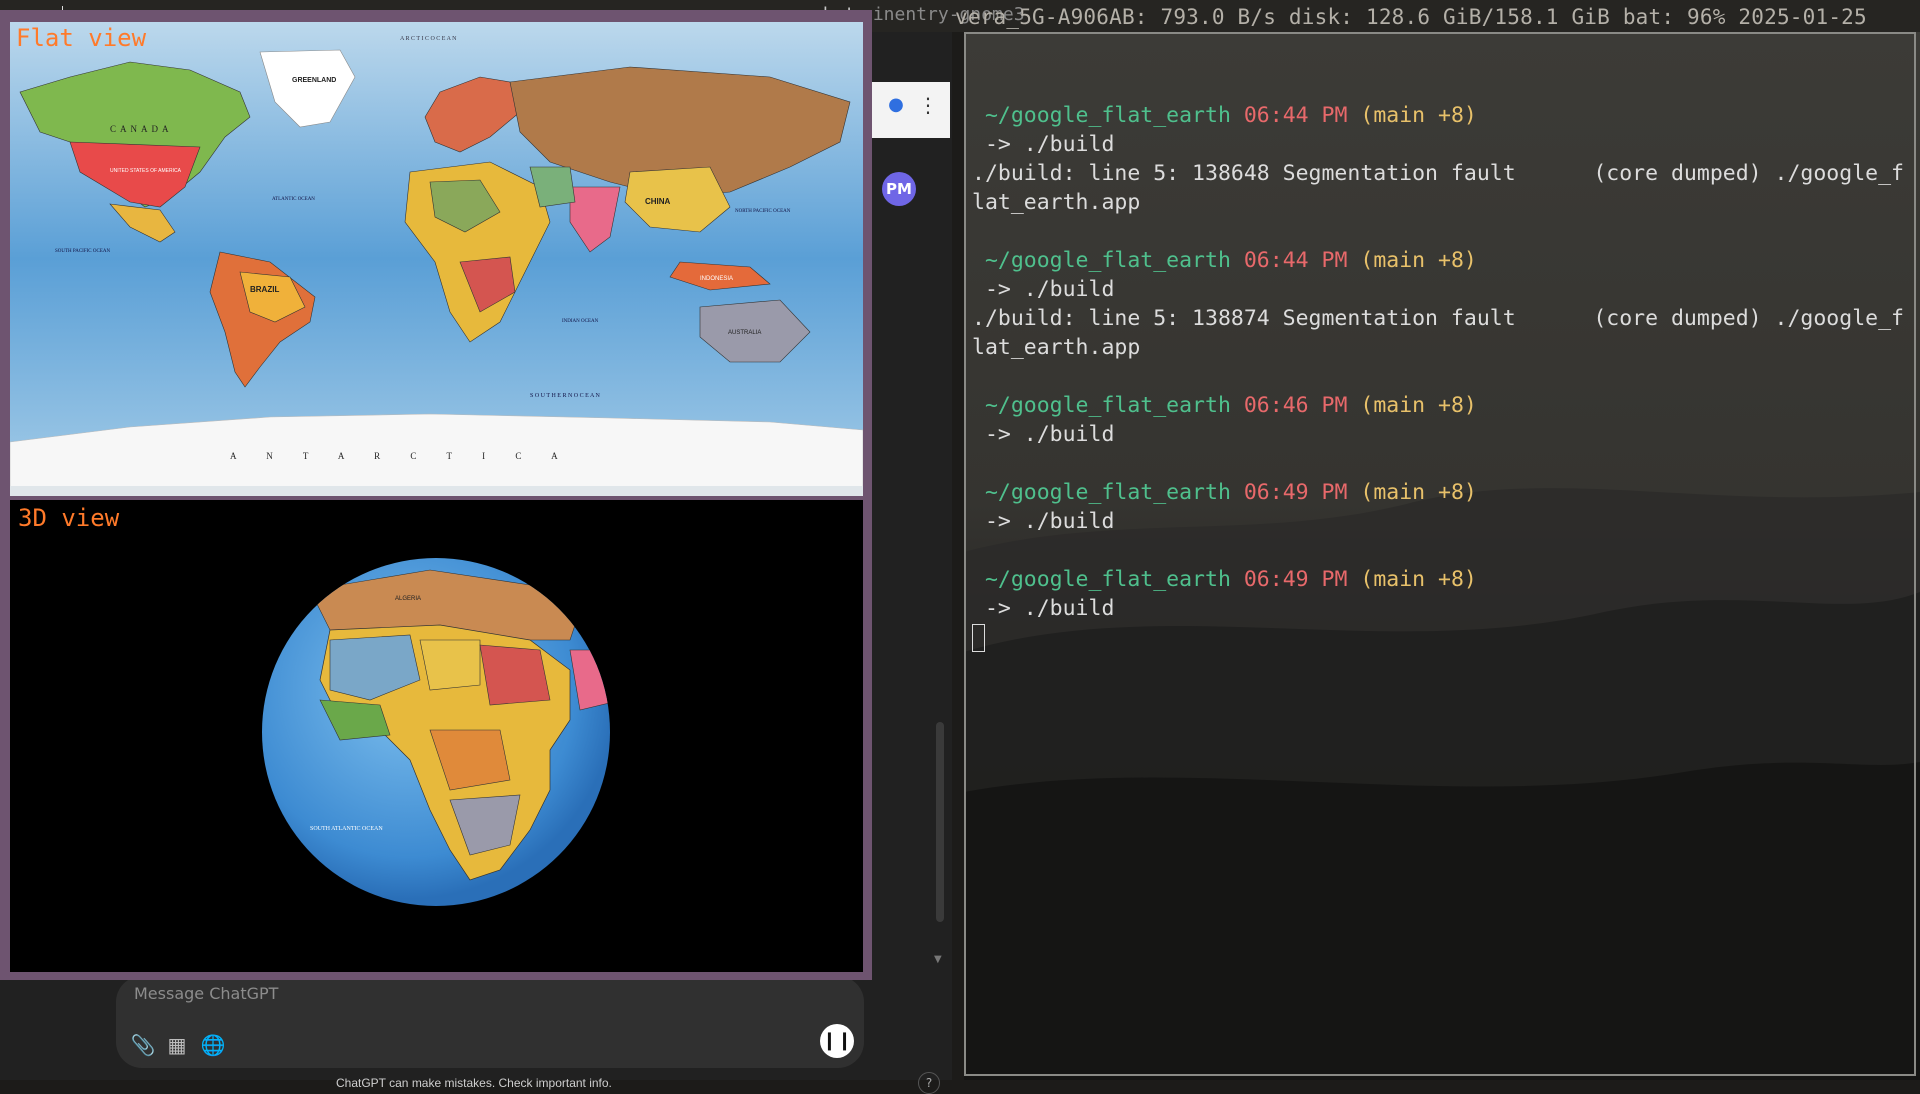 The width and height of the screenshot is (1920, 1094). What do you see at coordinates (143, 1045) in the screenshot?
I see `paperclip-icon: 📎` at bounding box center [143, 1045].